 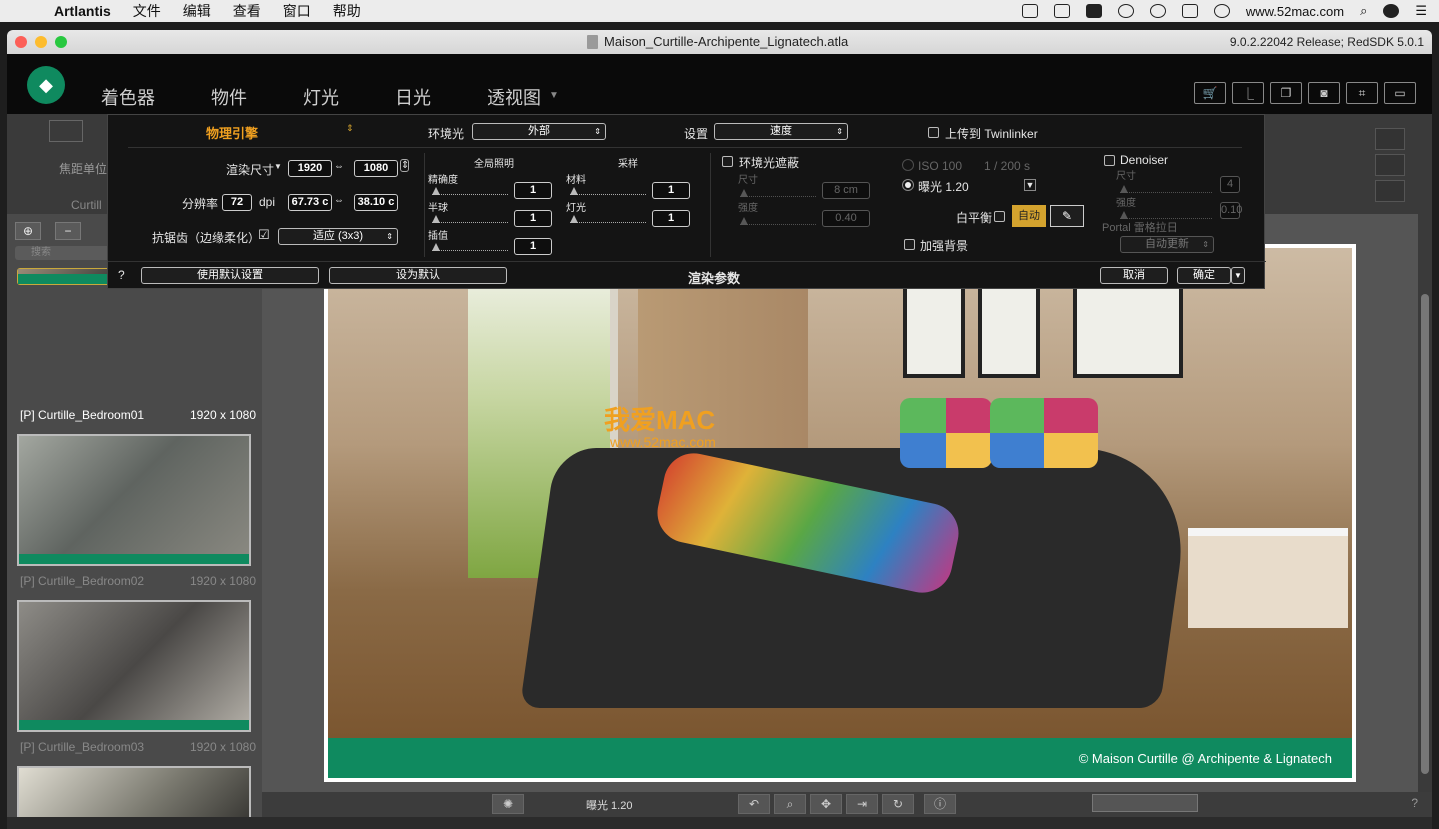 I want to click on cancel-button: 取消, so click(x=1134, y=275).